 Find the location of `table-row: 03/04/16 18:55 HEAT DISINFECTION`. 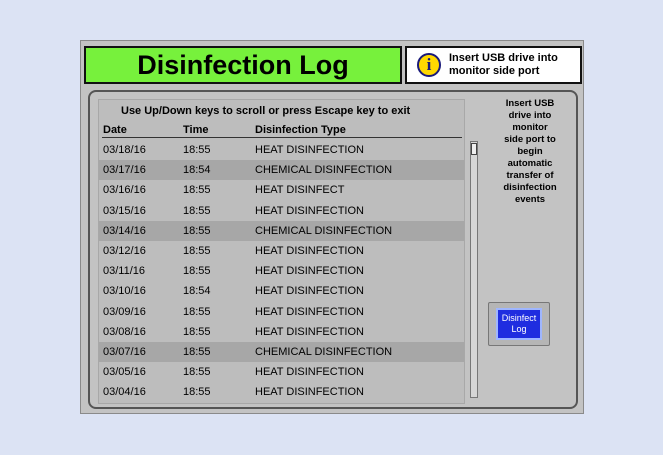

table-row: 03/04/16 18:55 HEAT DISINFECTION is located at coordinates (281, 392).